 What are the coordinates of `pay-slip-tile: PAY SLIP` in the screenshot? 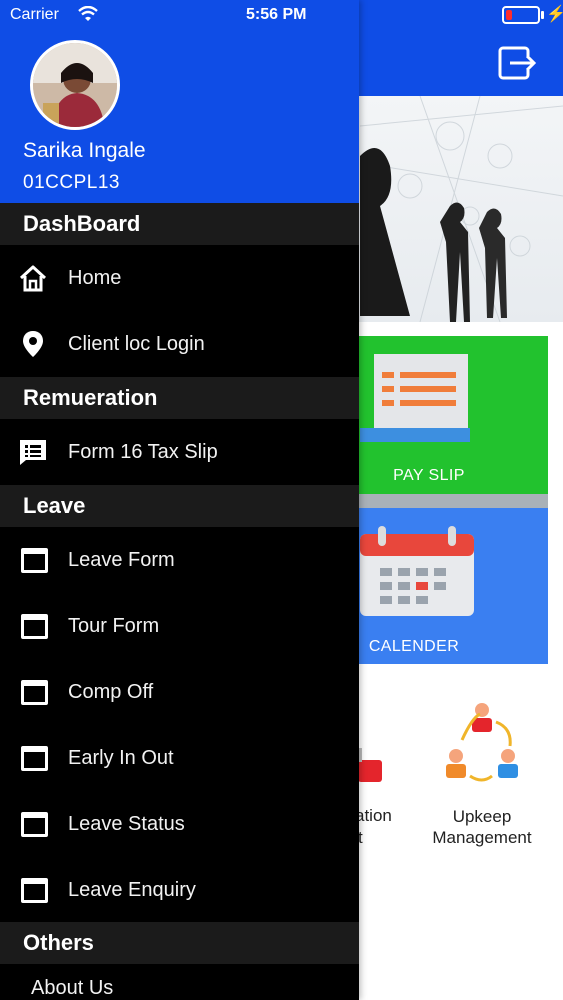 It's located at (439, 415).